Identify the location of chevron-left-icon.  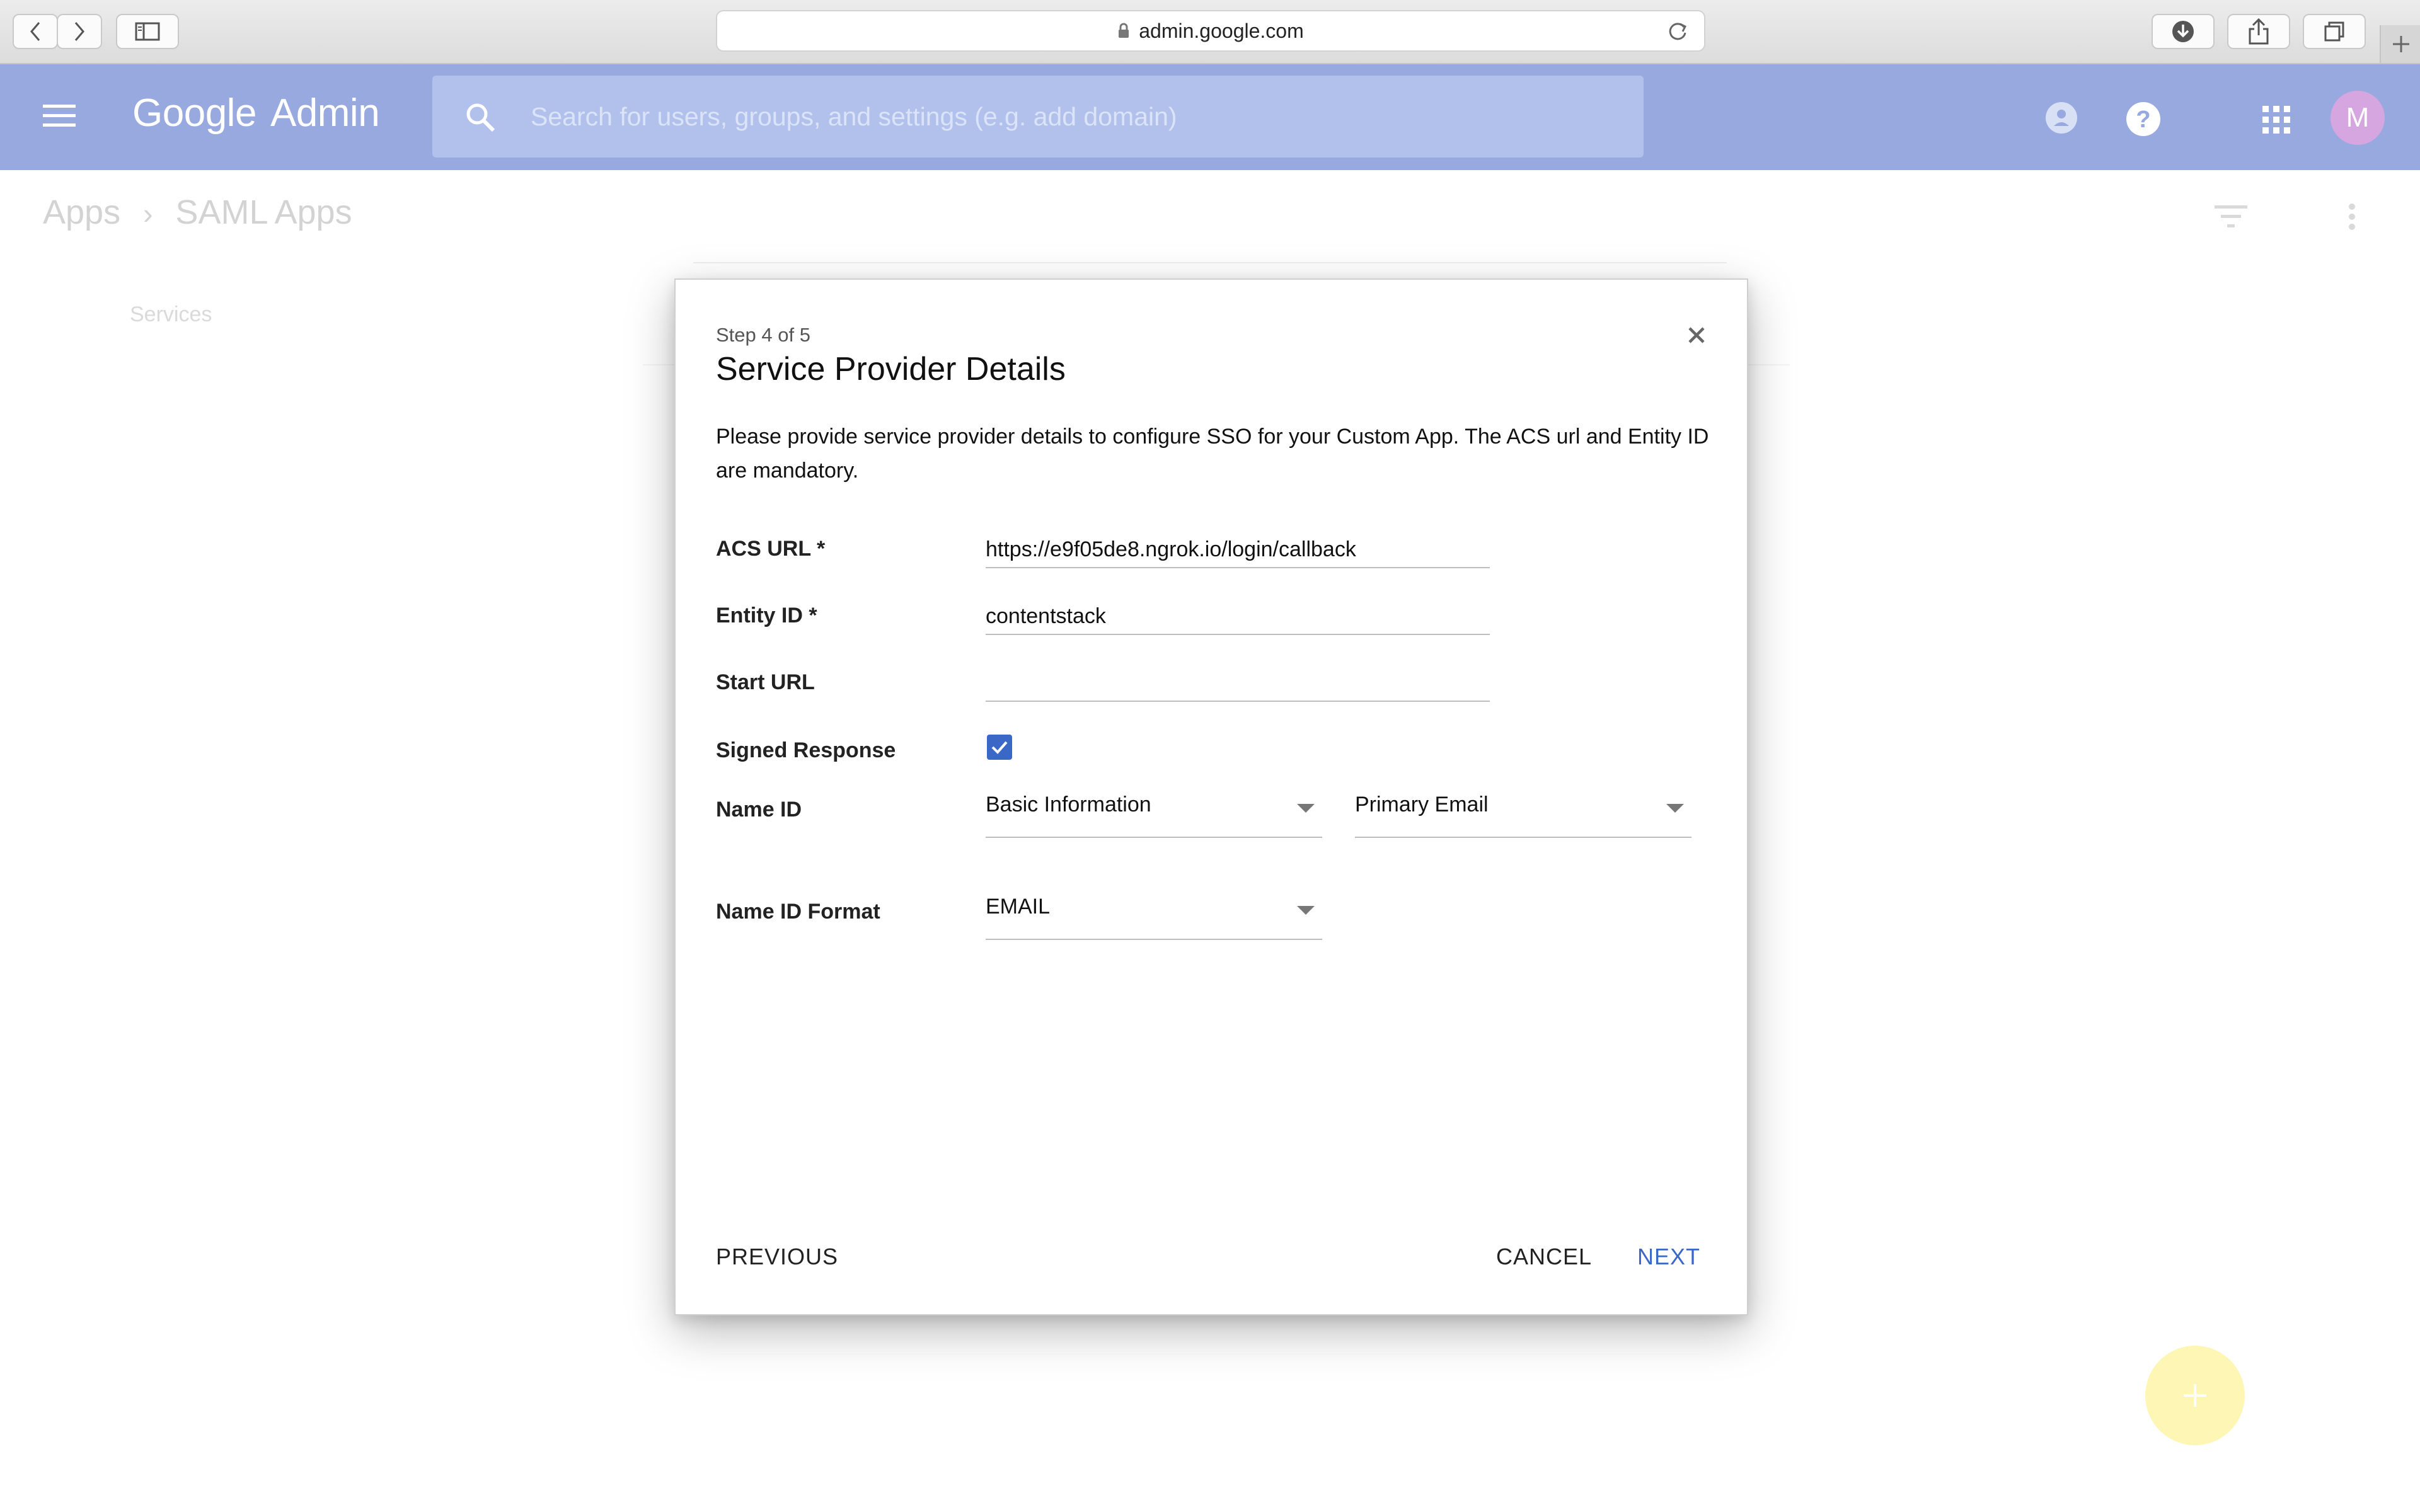
(35, 31).